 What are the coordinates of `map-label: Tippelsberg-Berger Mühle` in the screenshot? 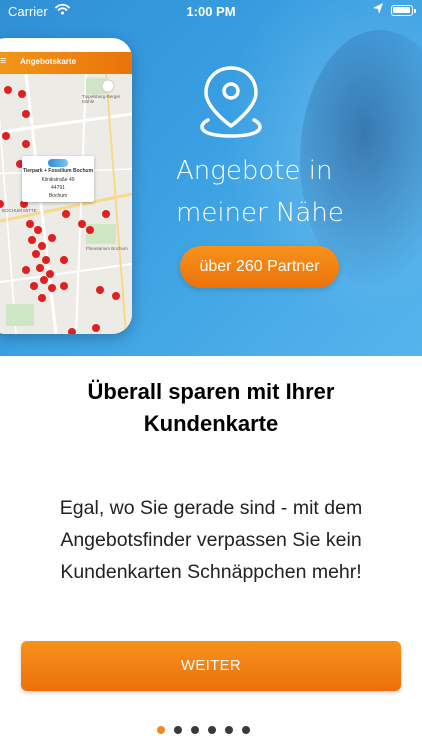 It's located at (101, 99).